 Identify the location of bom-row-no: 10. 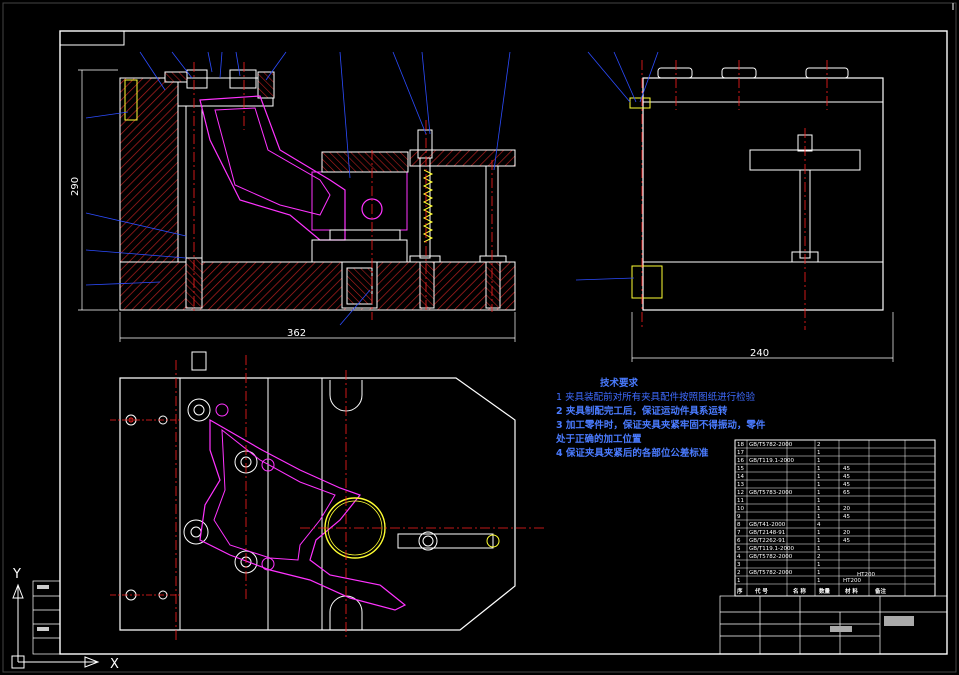
(740, 509).